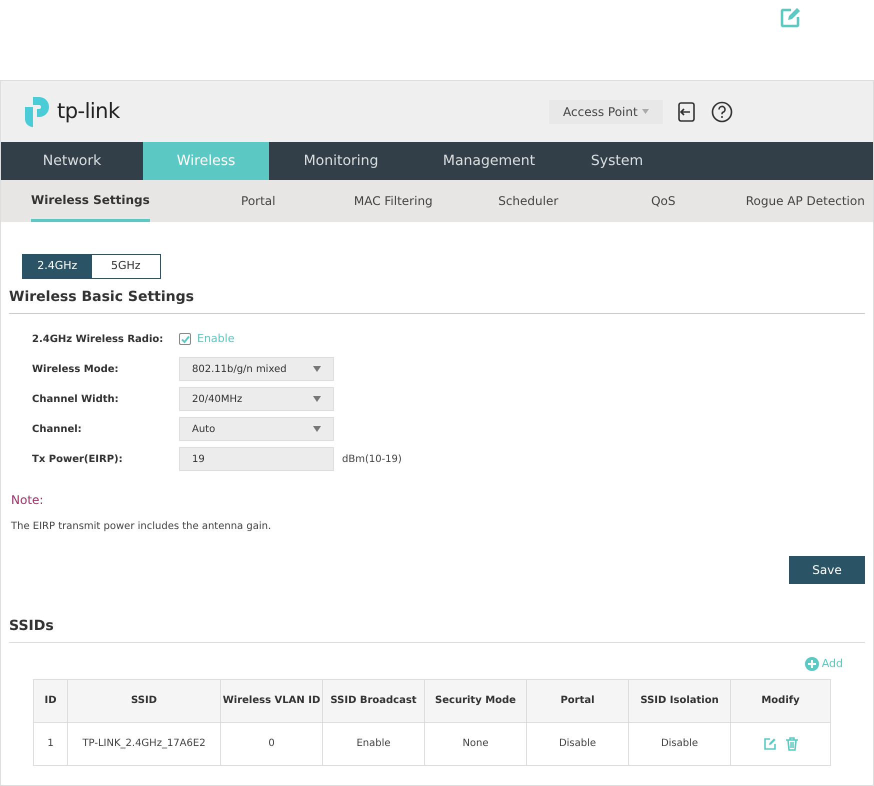  Describe the element at coordinates (57, 266) in the screenshot. I see `band-tab: 2.4GHz` at that location.